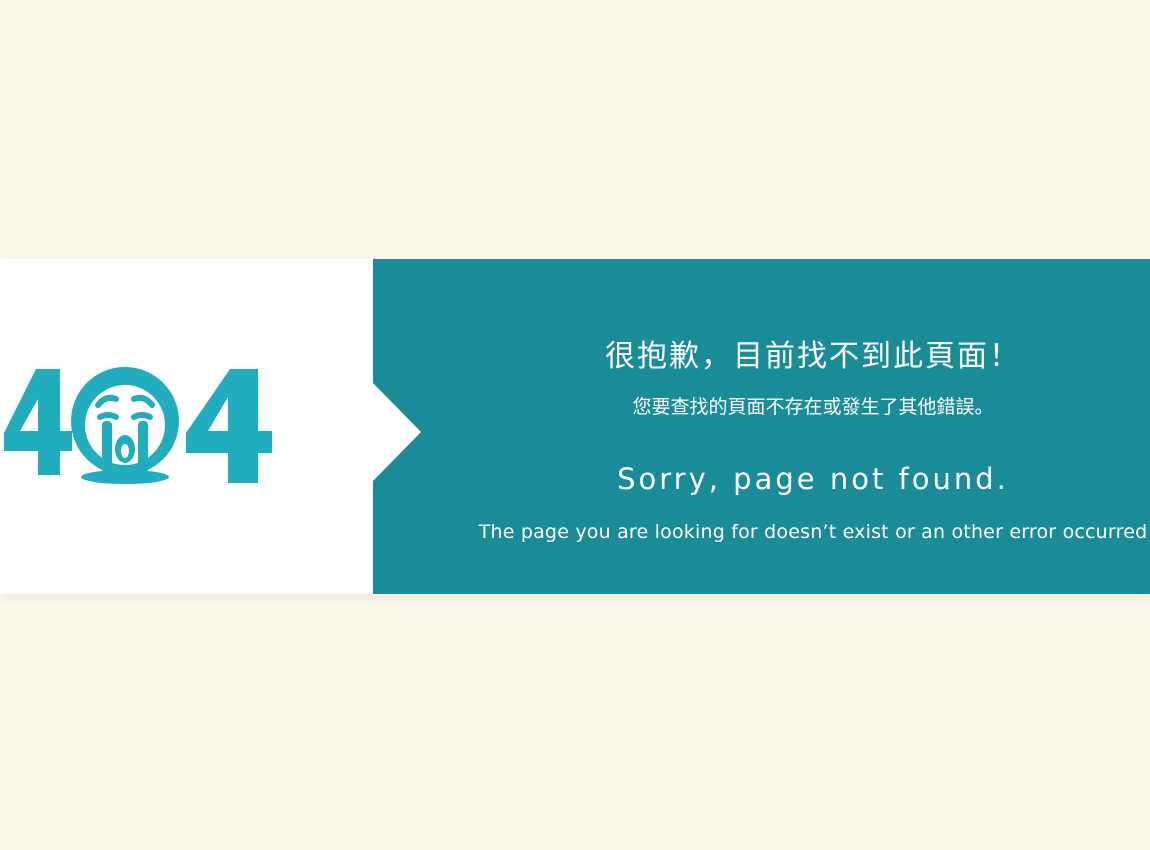 The image size is (1150, 850). What do you see at coordinates (125, 425) in the screenshot?
I see `crying-face-icon` at bounding box center [125, 425].